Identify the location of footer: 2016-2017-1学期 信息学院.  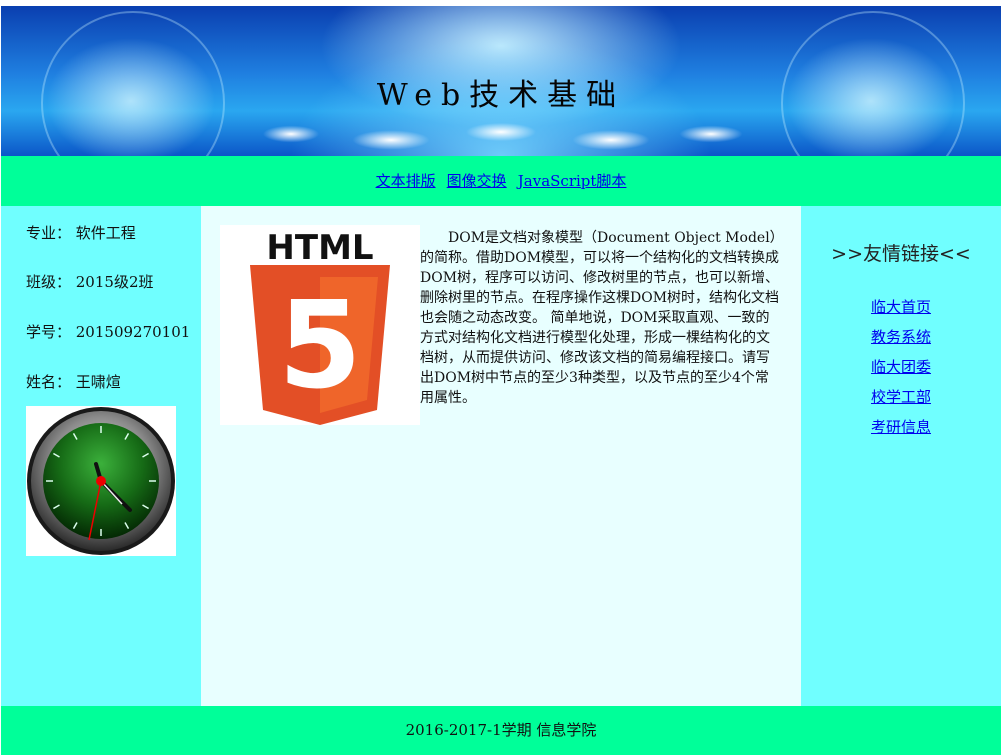
(501, 730).